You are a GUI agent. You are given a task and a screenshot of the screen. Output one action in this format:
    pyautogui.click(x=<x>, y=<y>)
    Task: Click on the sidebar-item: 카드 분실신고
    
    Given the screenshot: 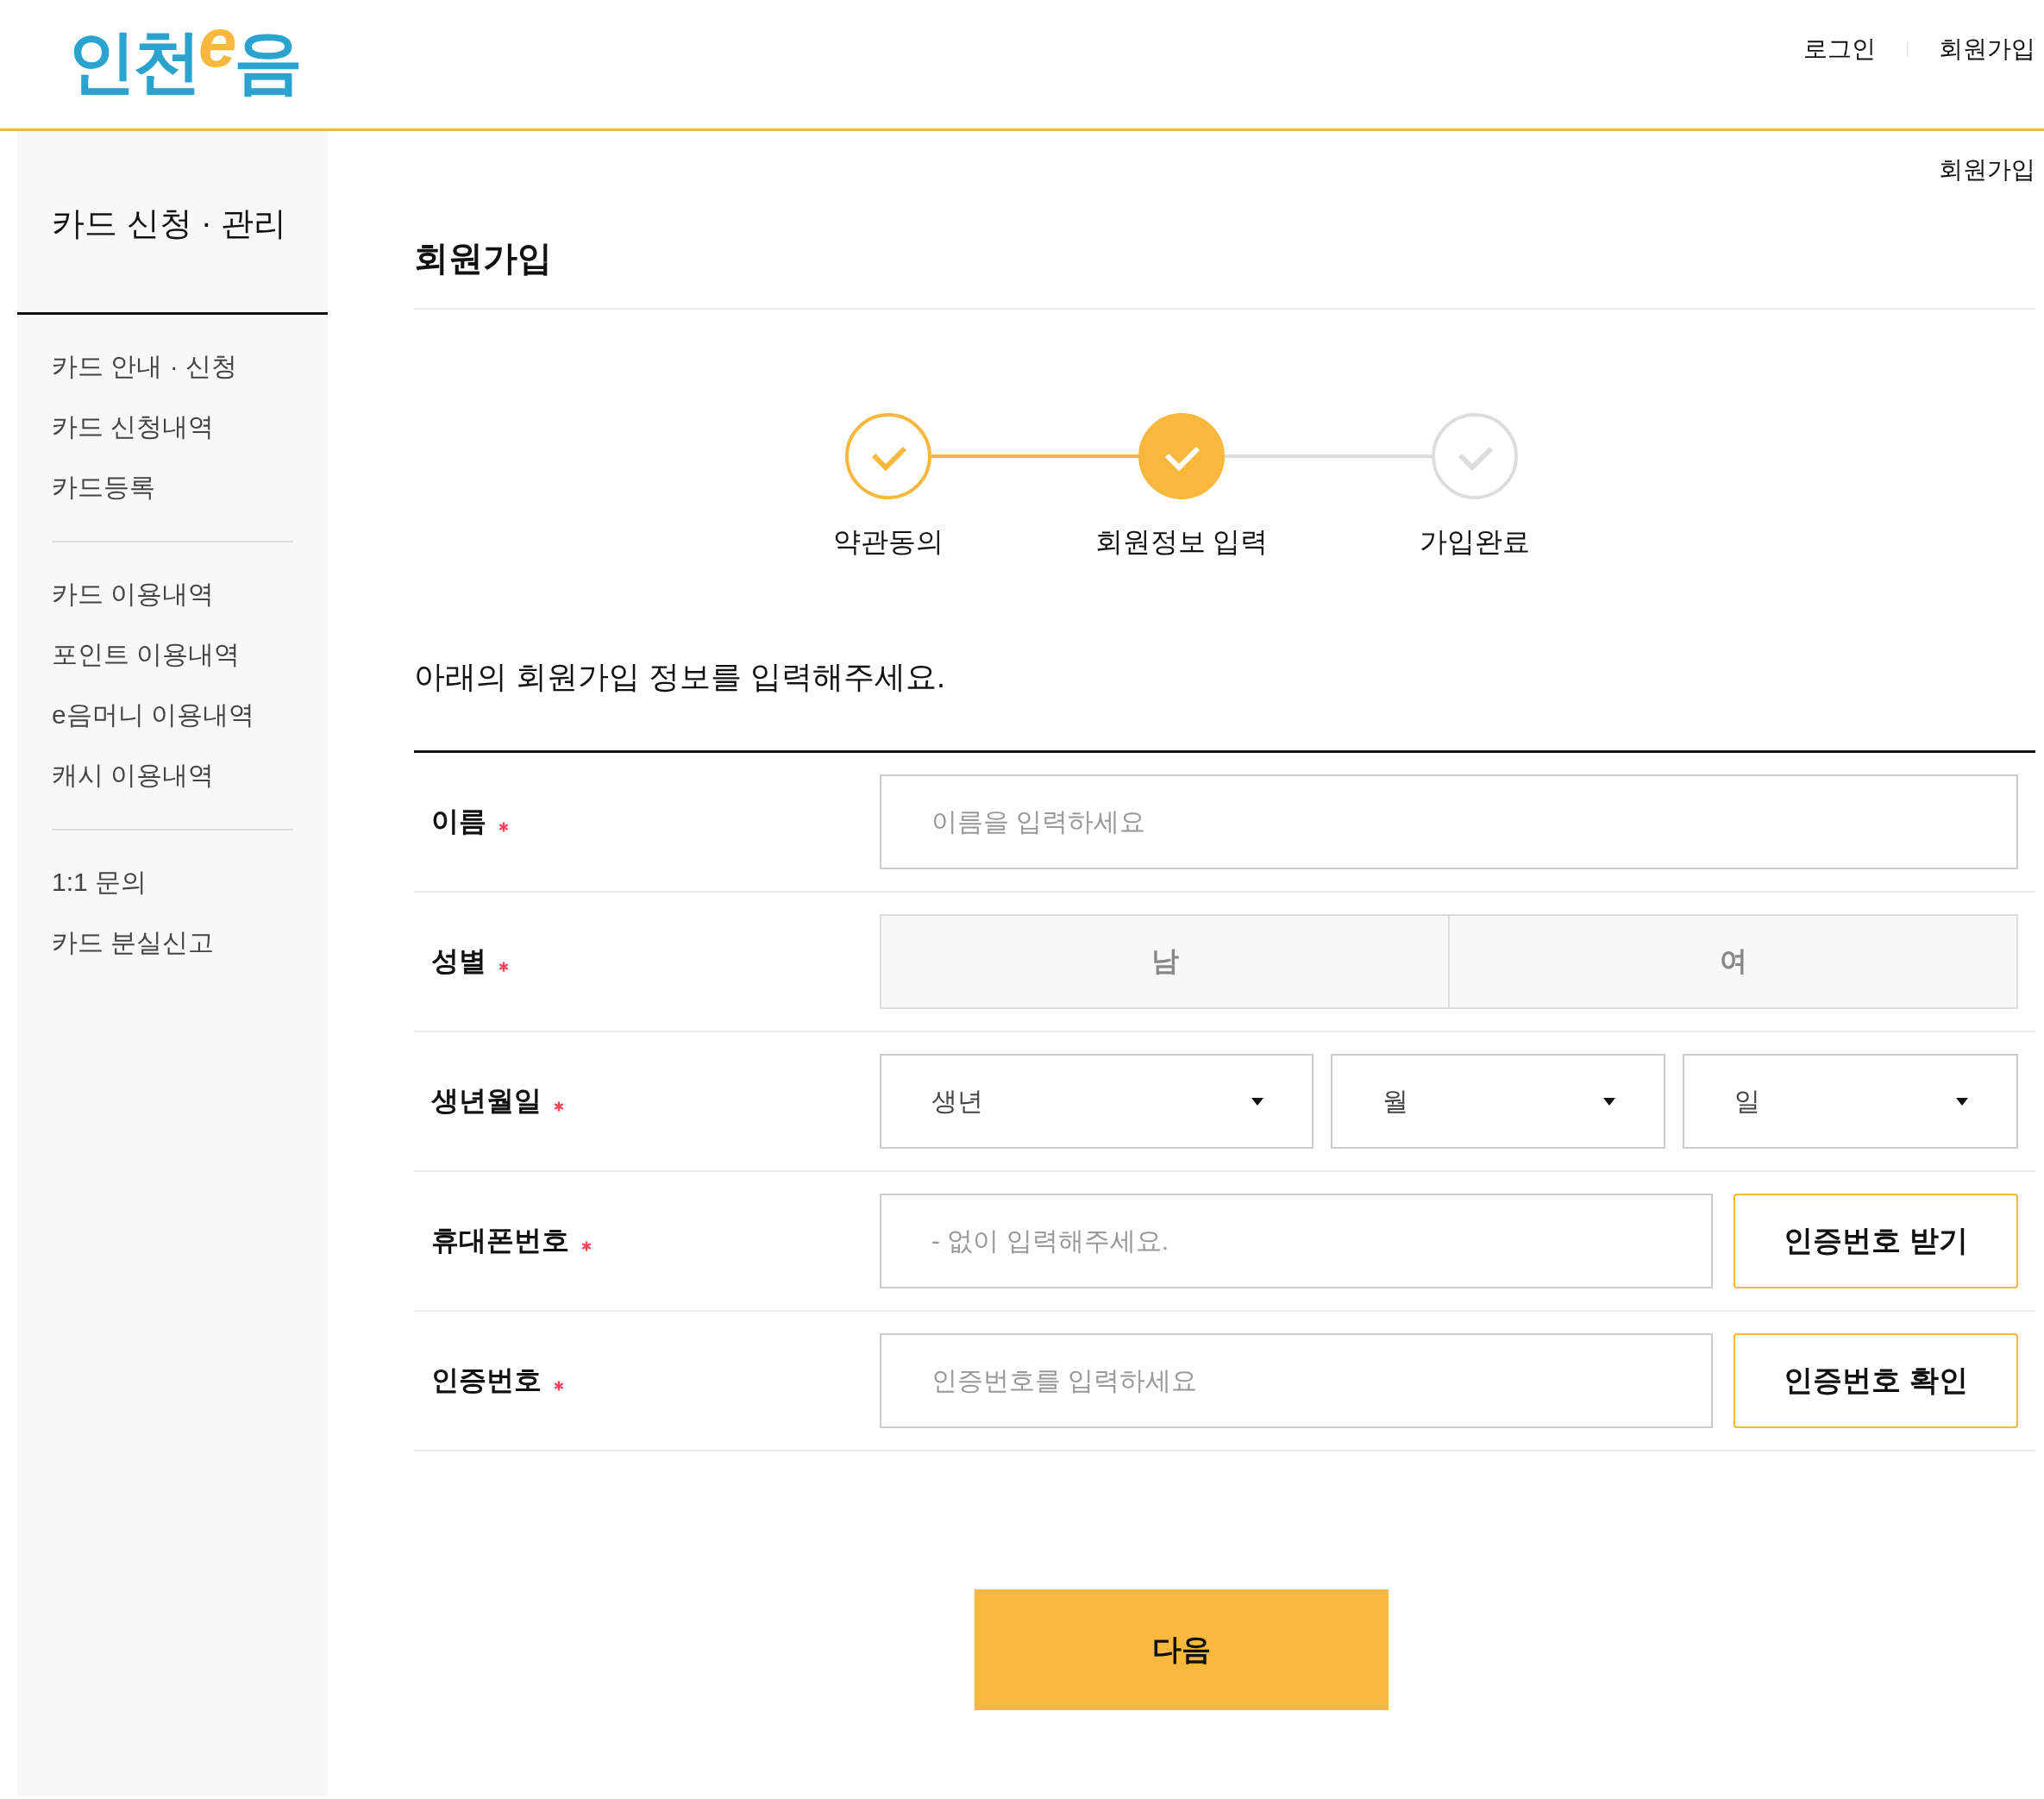 What is the action you would take?
    pyautogui.click(x=172, y=943)
    